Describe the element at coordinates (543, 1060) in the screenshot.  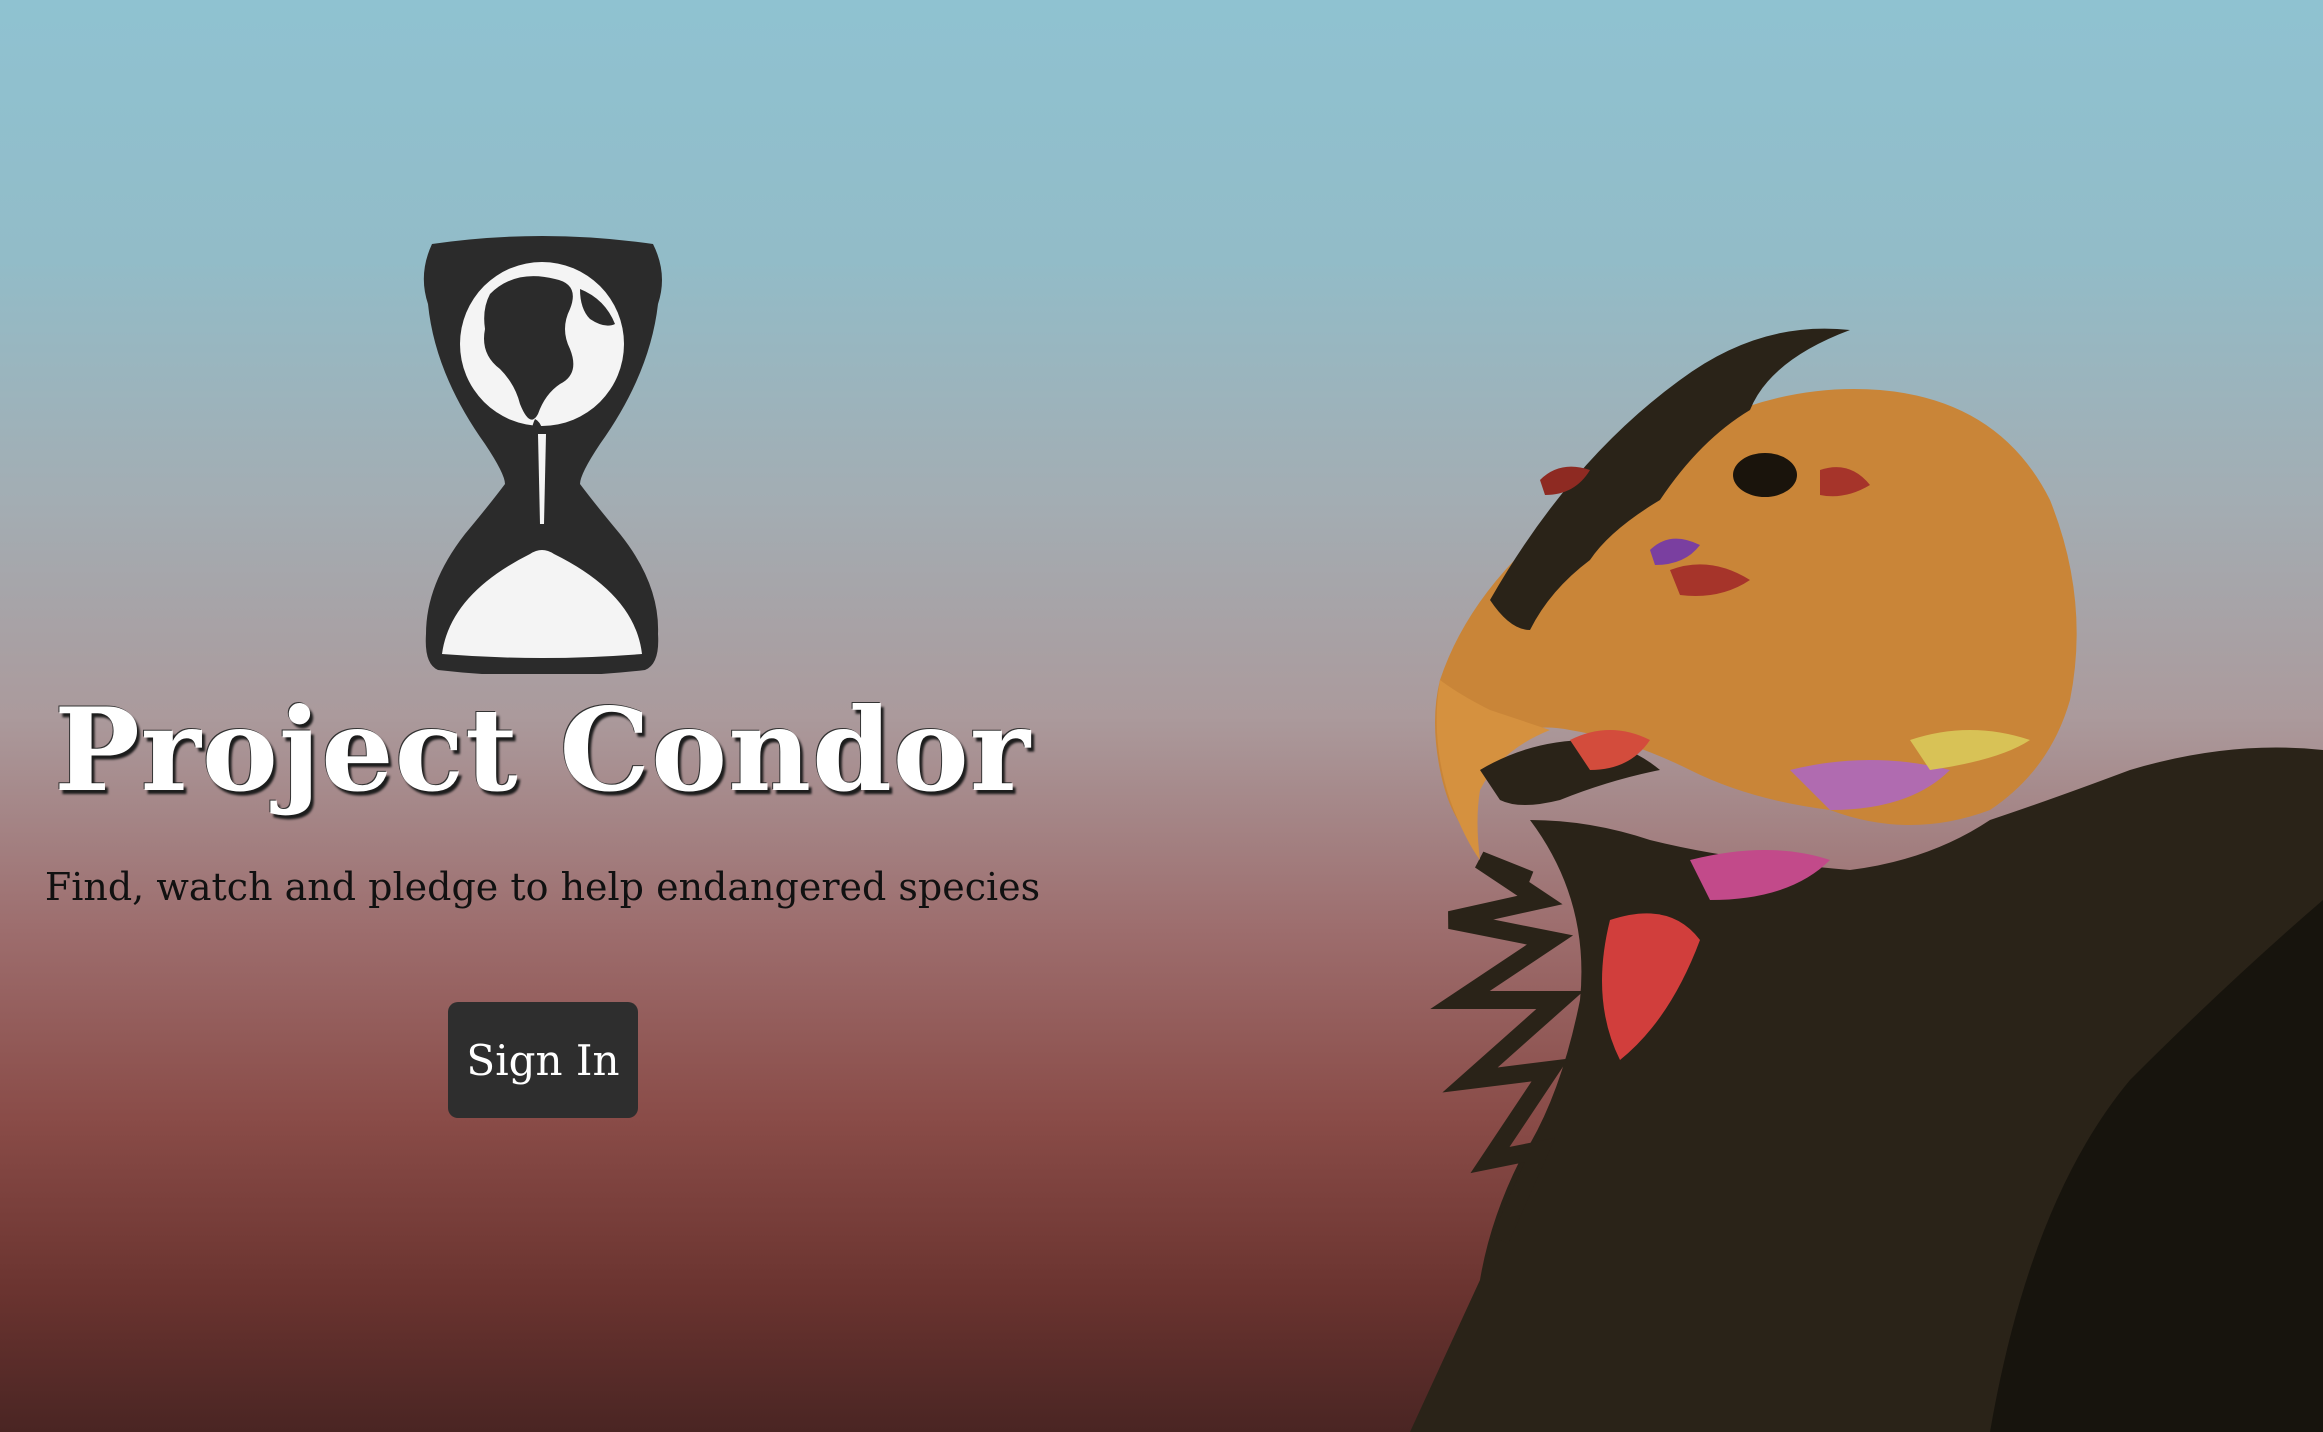
I see `sign-in-button: Sign In` at that location.